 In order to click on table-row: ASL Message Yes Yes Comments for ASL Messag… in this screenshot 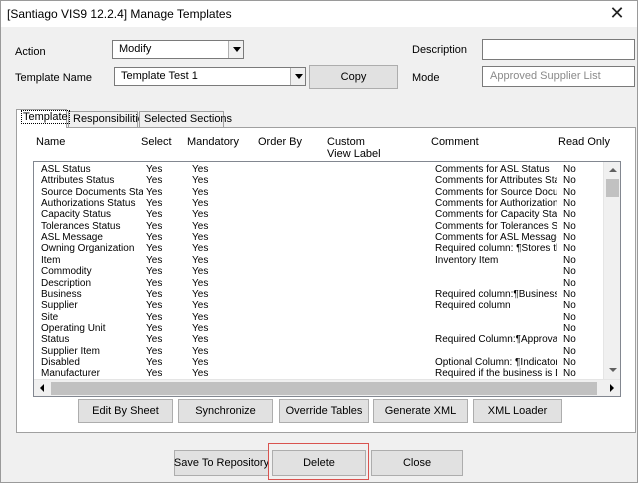, I will do `click(319, 238)`.